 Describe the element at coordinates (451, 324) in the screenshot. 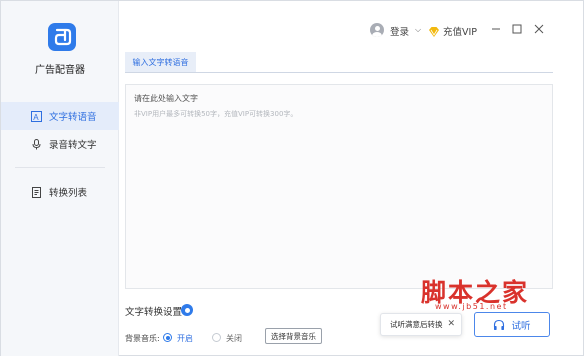

I see `toast-close-icon: ✕` at that location.